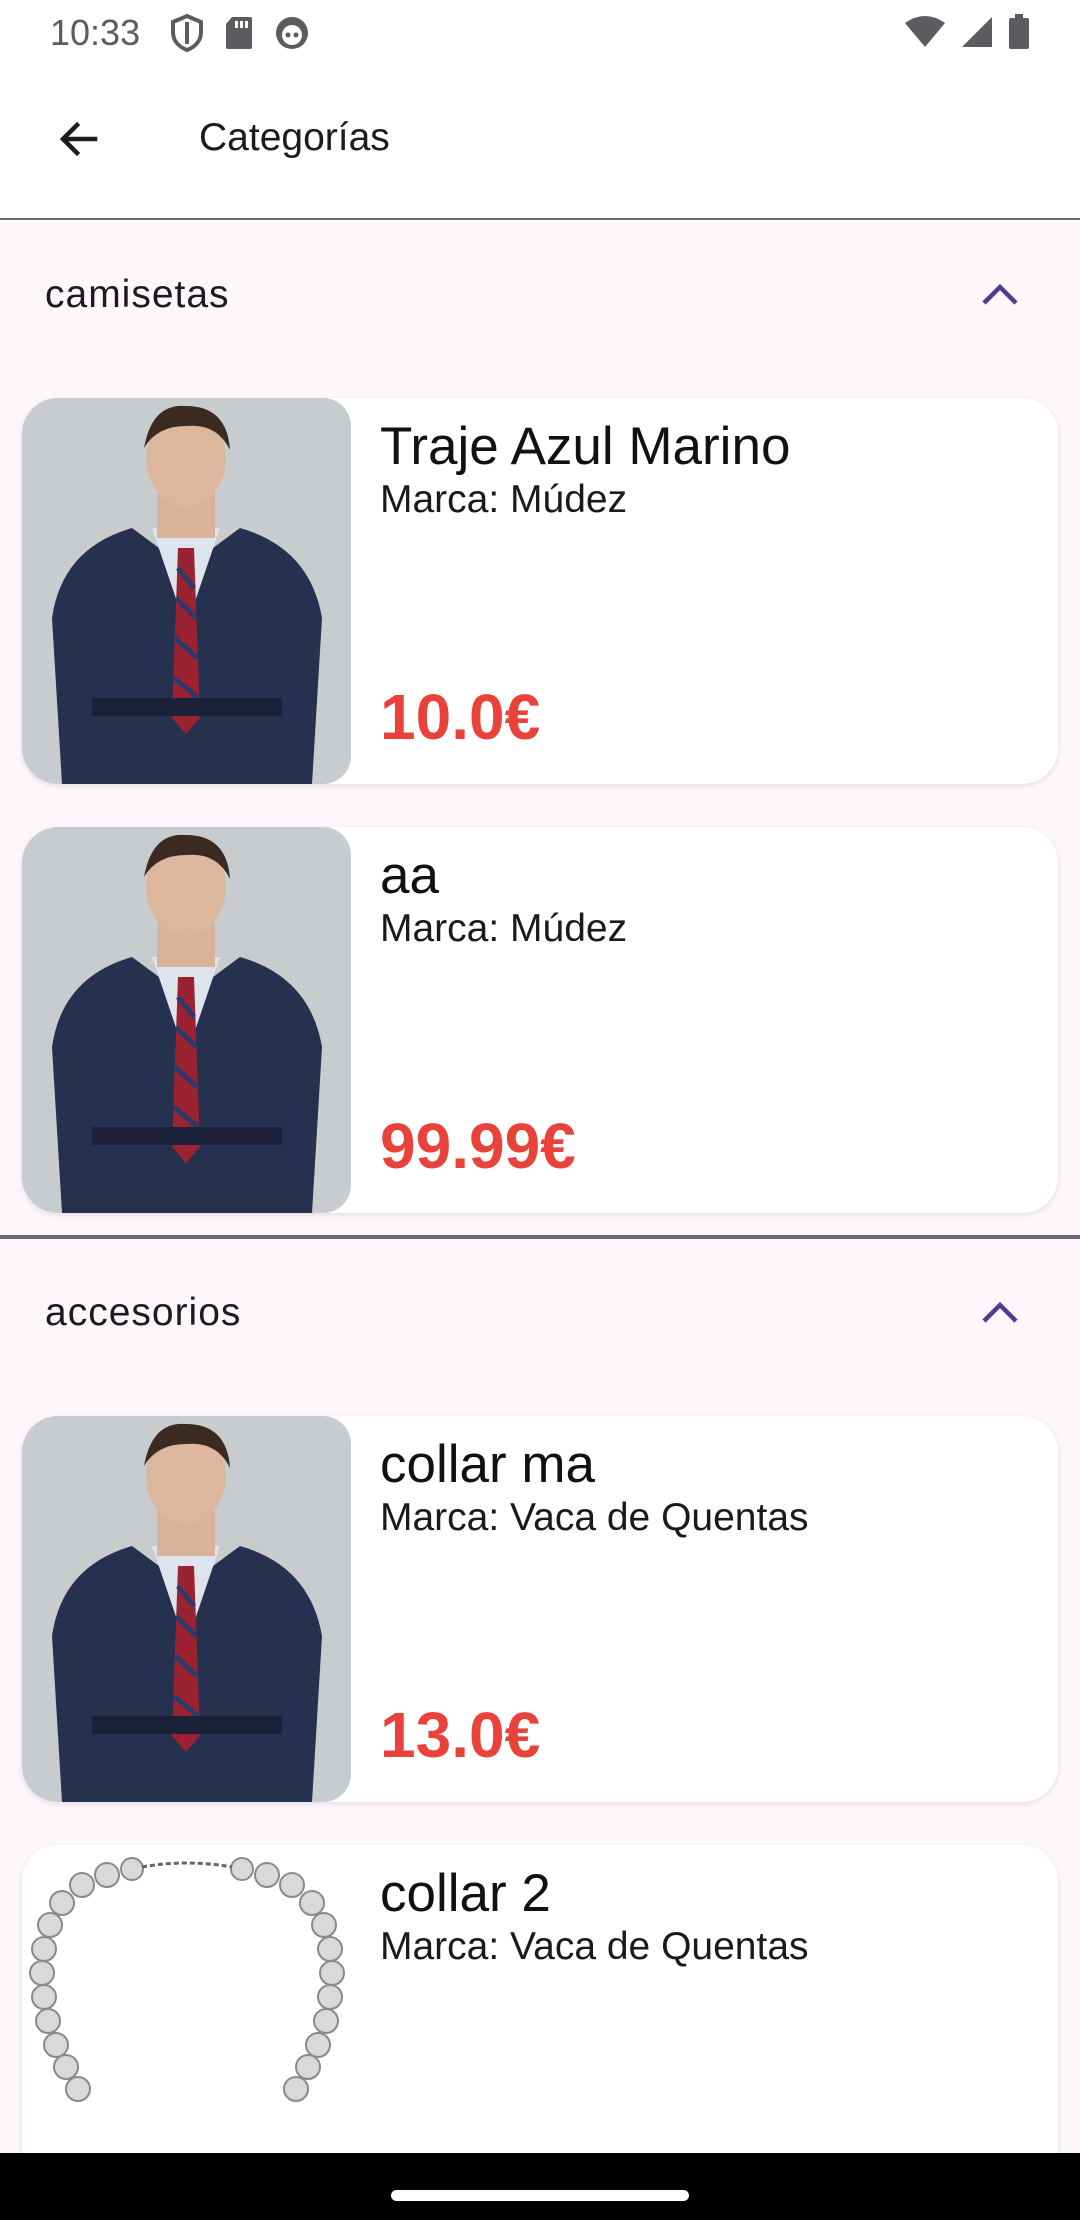 The image size is (1080, 2220). I want to click on category-header-accesorios: accesorios, so click(540, 1316).